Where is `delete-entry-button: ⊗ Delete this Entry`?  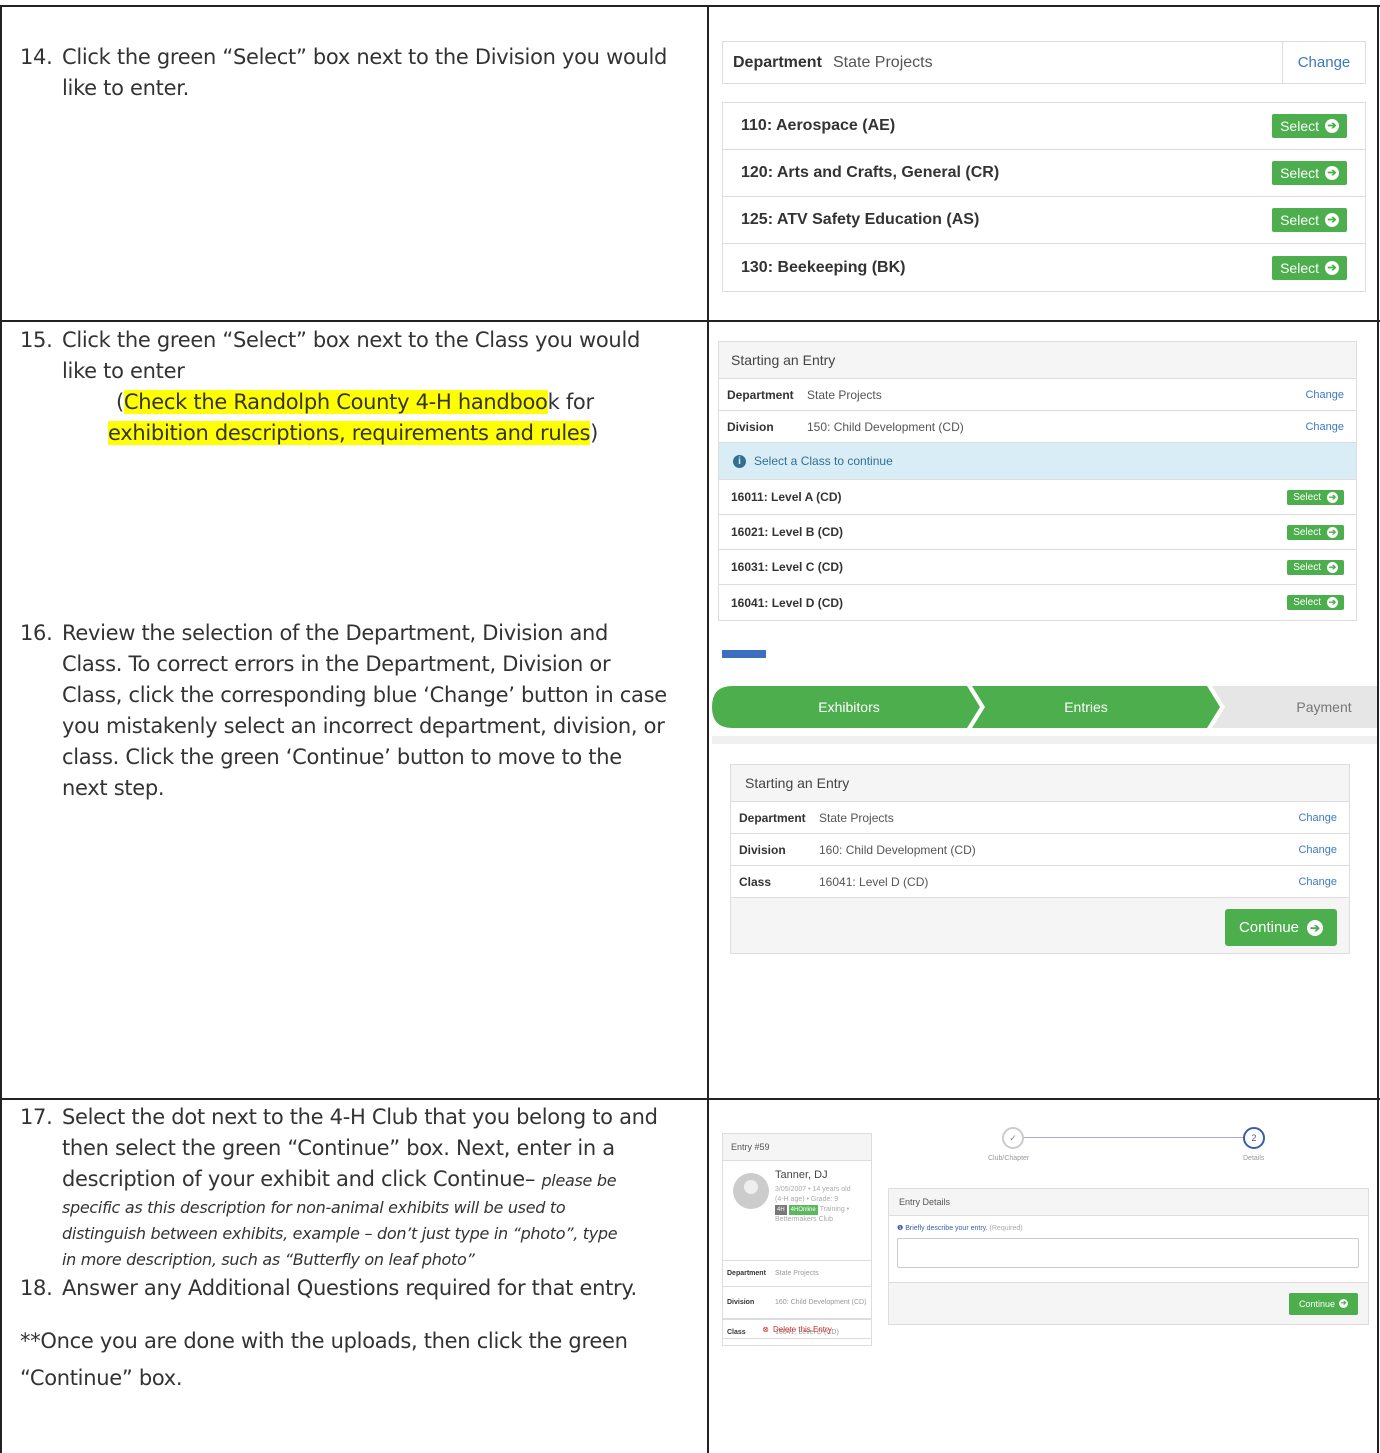
delete-entry-button: ⊗ Delete this Entry is located at coordinates (797, 1329).